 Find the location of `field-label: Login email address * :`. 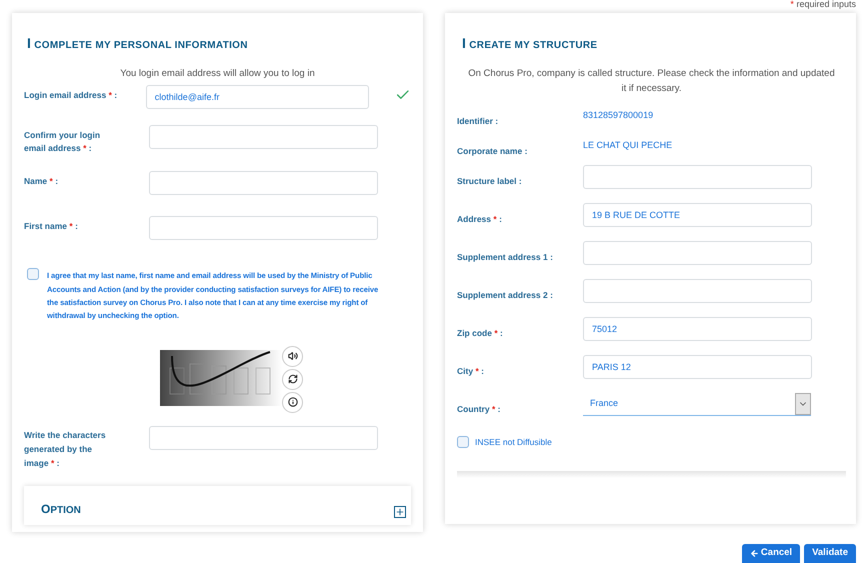

field-label: Login email address * : is located at coordinates (71, 95).